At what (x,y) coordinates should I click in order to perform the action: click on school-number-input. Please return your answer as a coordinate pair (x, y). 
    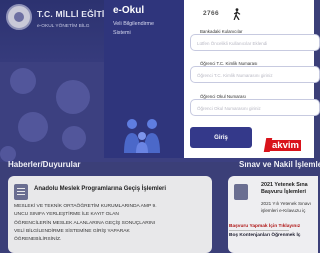
    Looking at the image, I should click on (252, 108).